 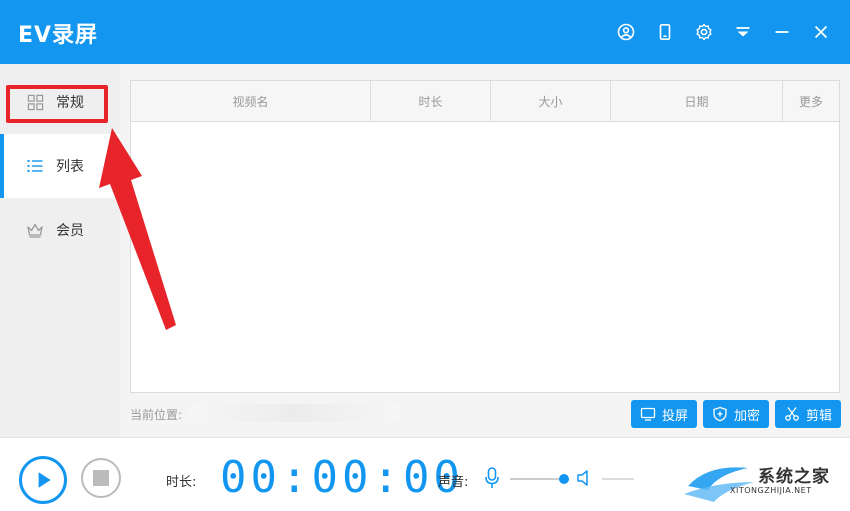 I want to click on speaker-icon, so click(x=585, y=478).